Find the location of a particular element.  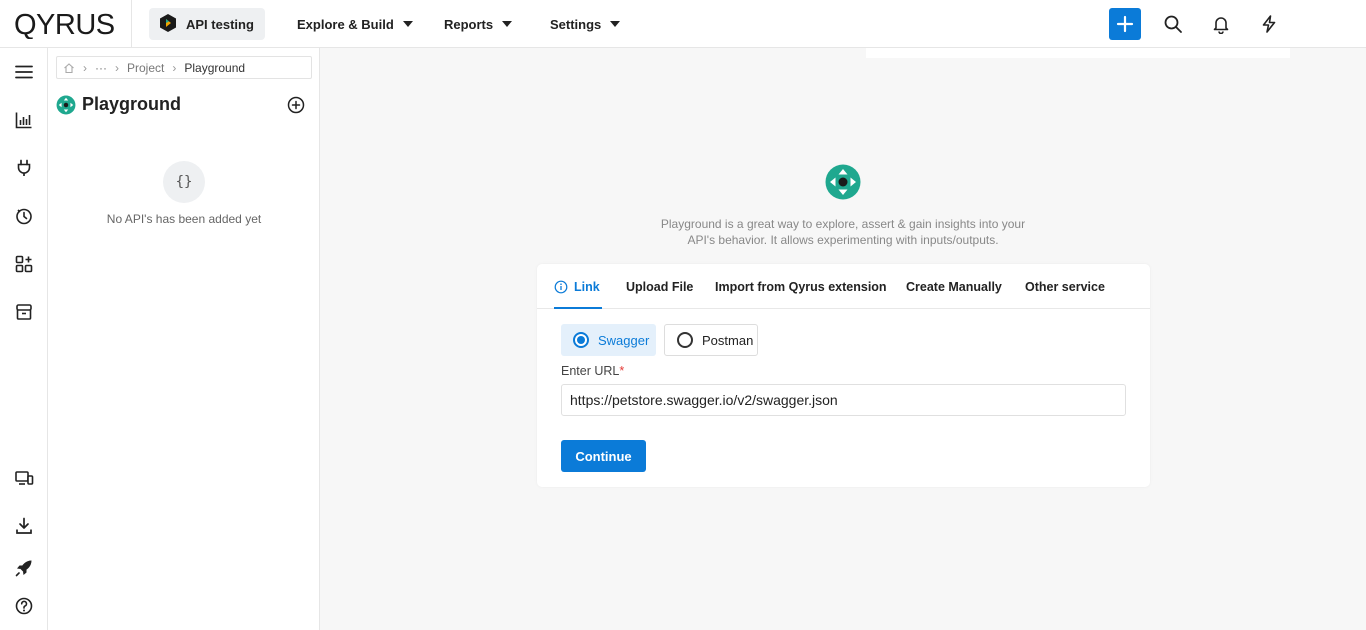

nav-explore-build-label: Explore & Build is located at coordinates (345, 24).